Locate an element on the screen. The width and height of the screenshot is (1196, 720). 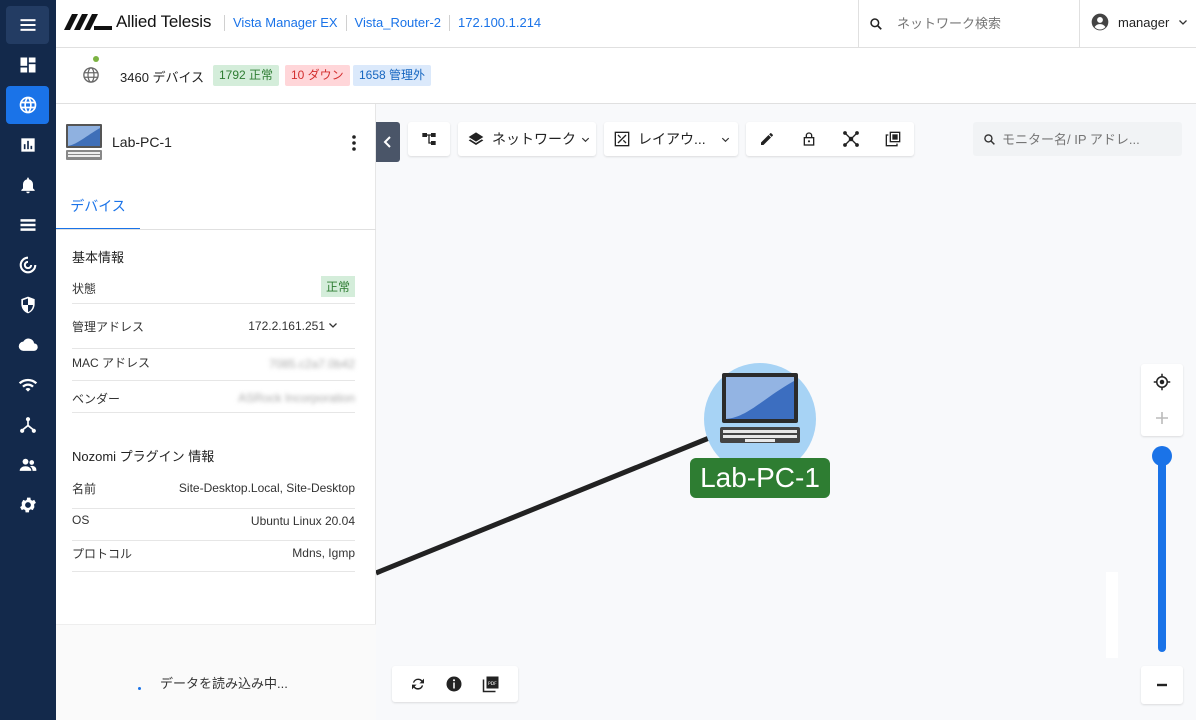
list-icon is located at coordinates (27, 225).